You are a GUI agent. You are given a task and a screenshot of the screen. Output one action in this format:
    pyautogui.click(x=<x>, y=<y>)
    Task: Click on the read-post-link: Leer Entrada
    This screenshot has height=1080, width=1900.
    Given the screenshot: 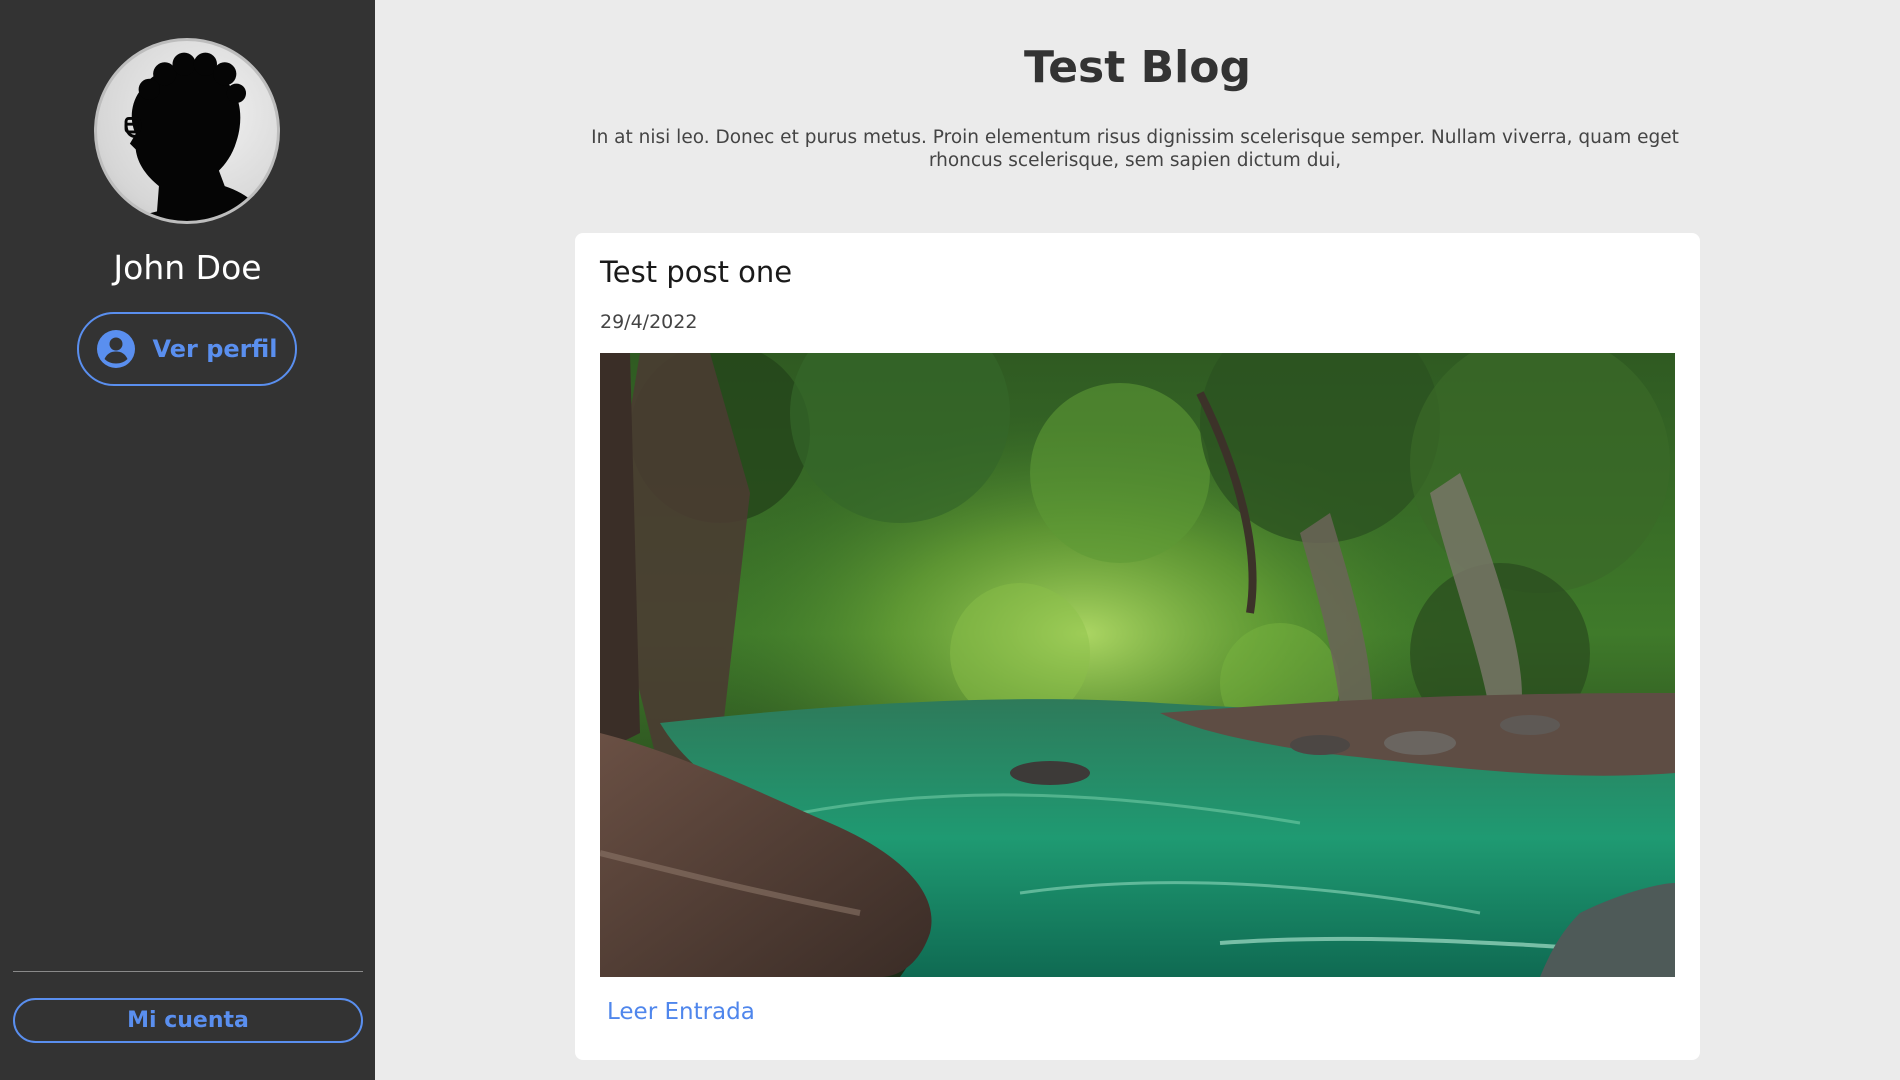 What is the action you would take?
    pyautogui.click(x=681, y=1012)
    